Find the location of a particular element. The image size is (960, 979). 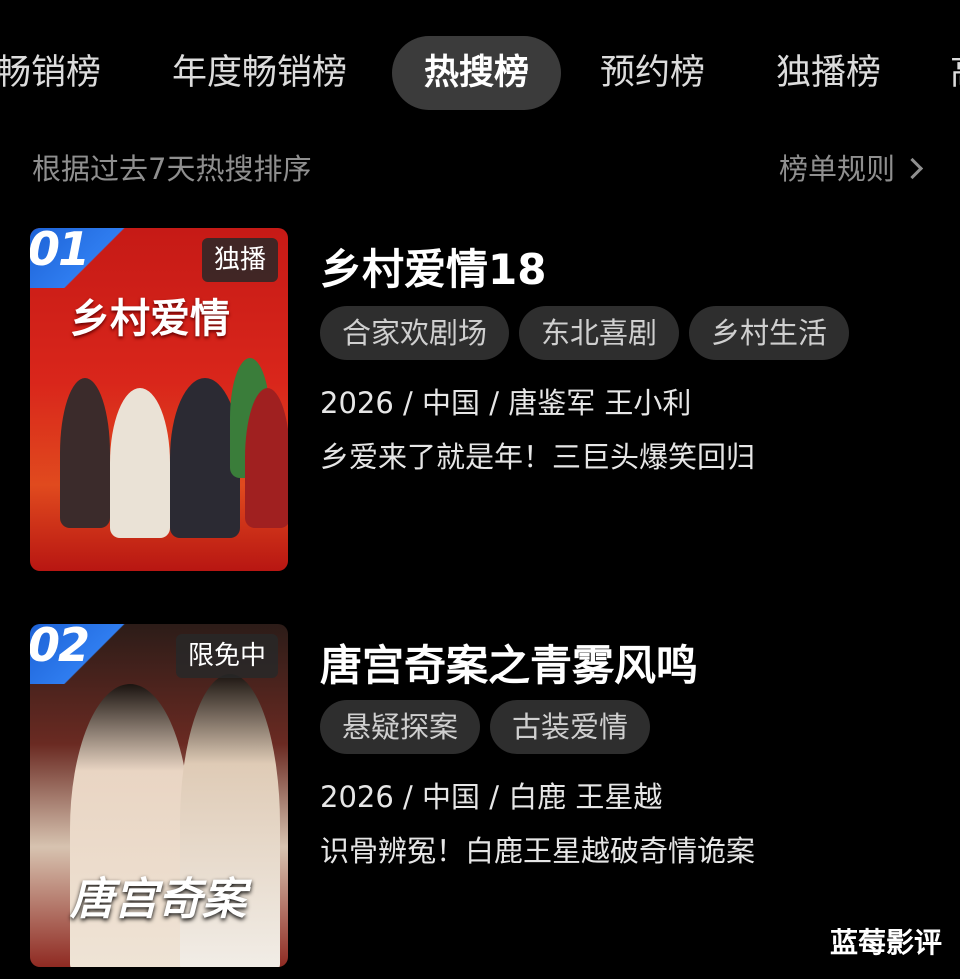

free-badge: 限免中 is located at coordinates (226, 656).